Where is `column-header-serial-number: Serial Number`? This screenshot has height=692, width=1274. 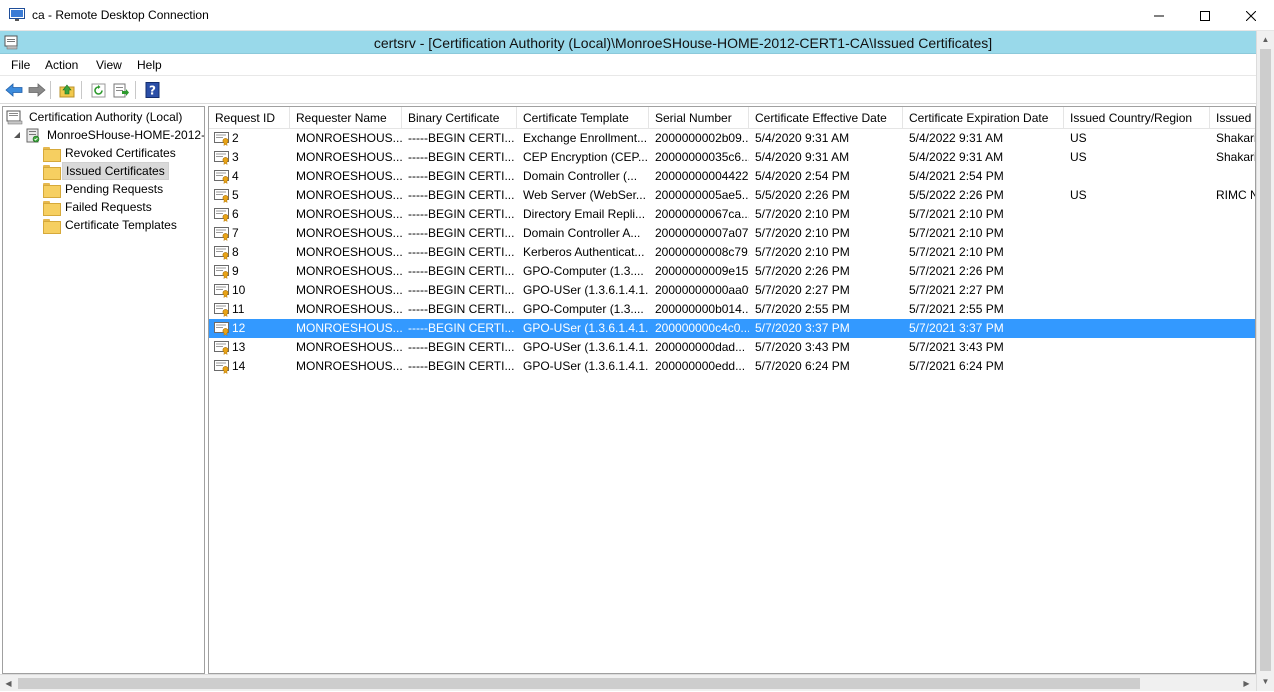 column-header-serial-number: Serial Number is located at coordinates (699, 118).